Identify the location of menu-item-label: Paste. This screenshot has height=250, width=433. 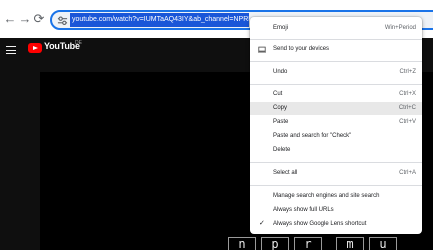
(281, 122).